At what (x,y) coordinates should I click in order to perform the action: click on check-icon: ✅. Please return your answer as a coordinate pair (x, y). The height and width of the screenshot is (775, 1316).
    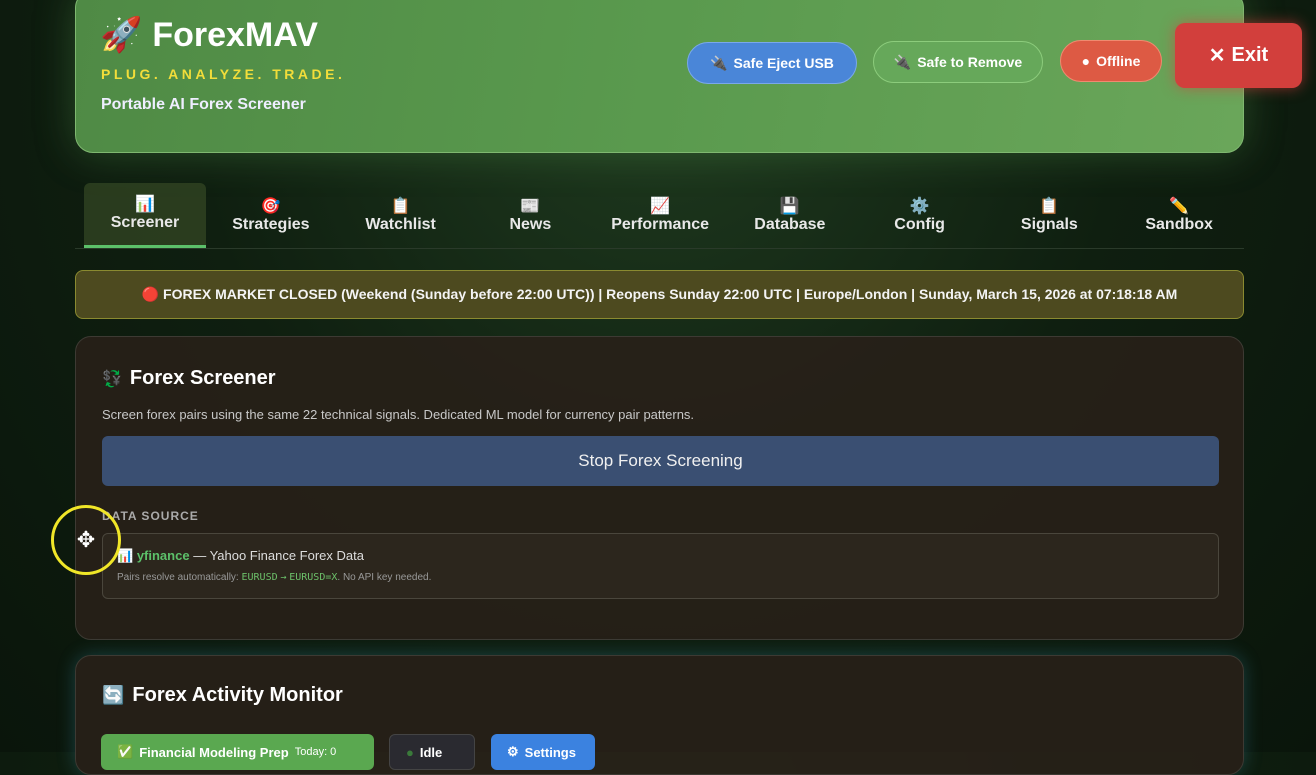
    Looking at the image, I should click on (125, 751).